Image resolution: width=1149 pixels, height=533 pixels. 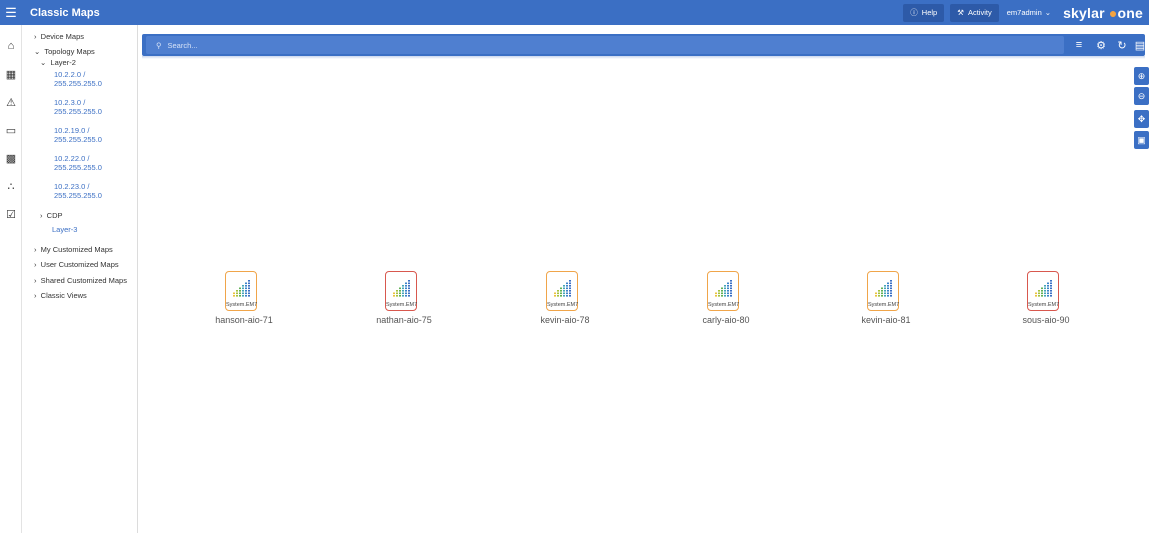 What do you see at coordinates (1079, 45) in the screenshot?
I see `list-icon: ≡` at bounding box center [1079, 45].